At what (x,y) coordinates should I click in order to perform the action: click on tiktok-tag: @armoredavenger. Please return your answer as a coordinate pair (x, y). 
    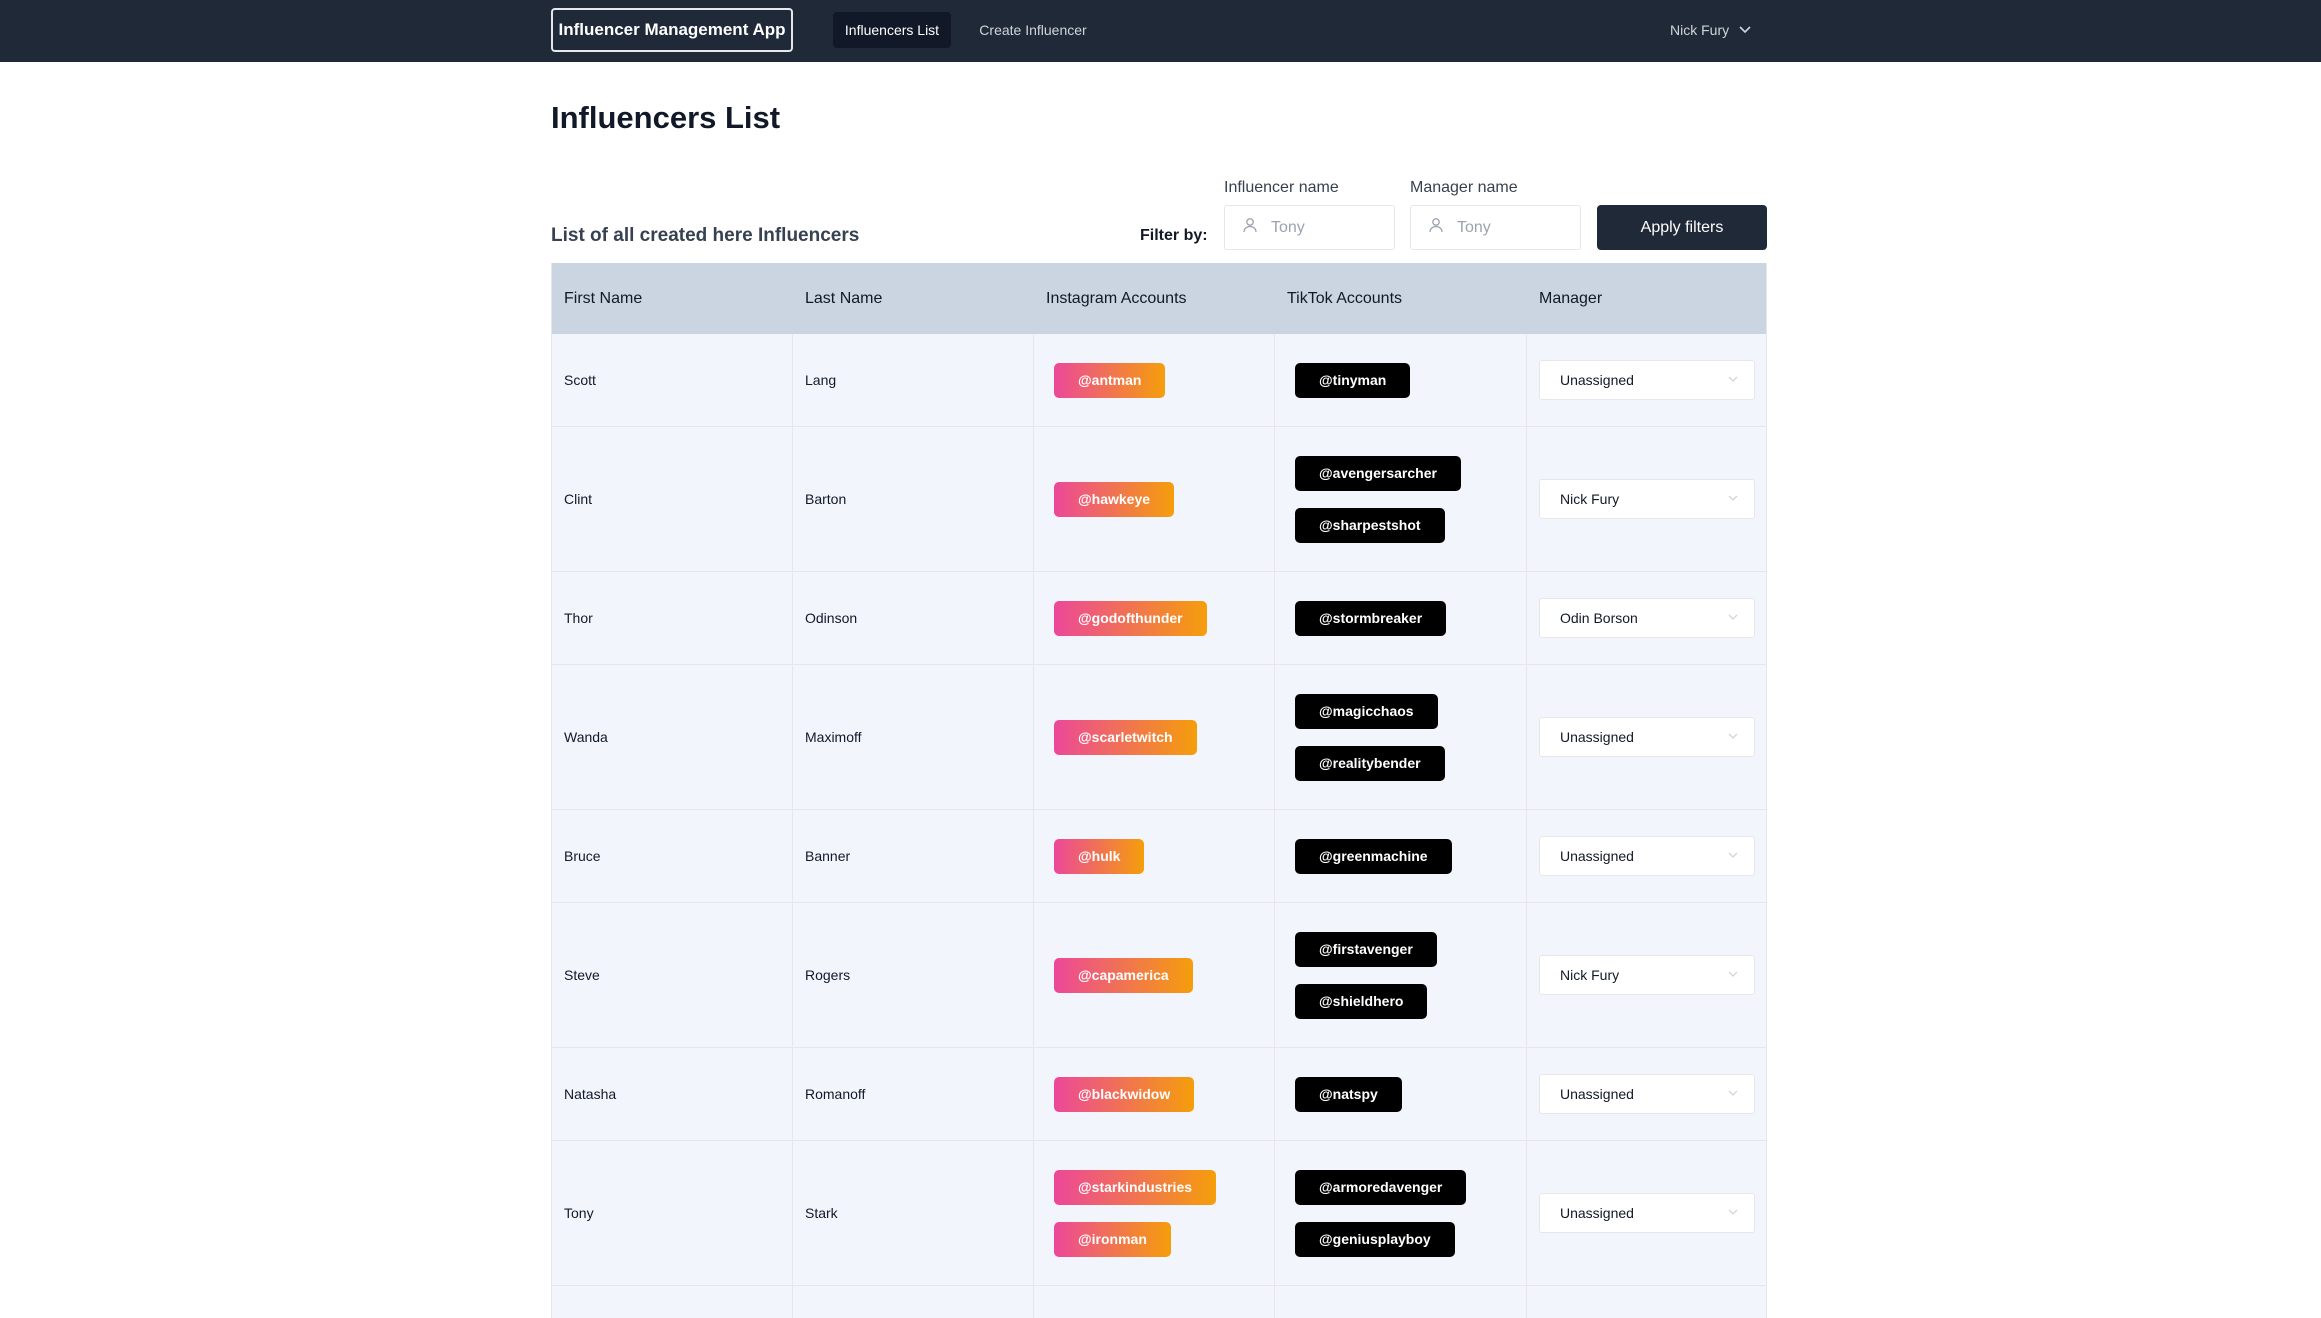
    Looking at the image, I should click on (1381, 1187).